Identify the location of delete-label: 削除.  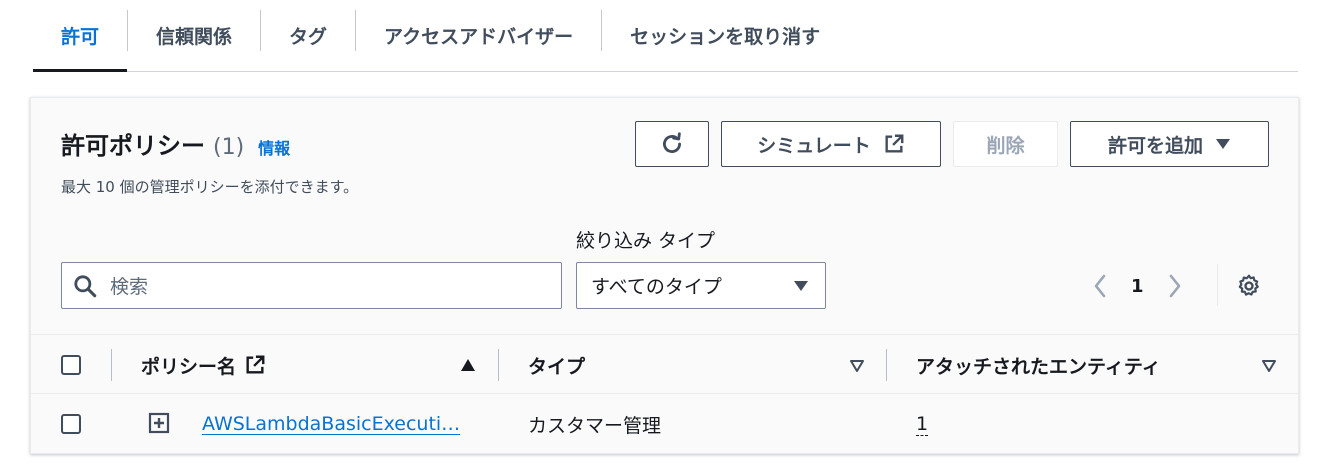
(1005, 145).